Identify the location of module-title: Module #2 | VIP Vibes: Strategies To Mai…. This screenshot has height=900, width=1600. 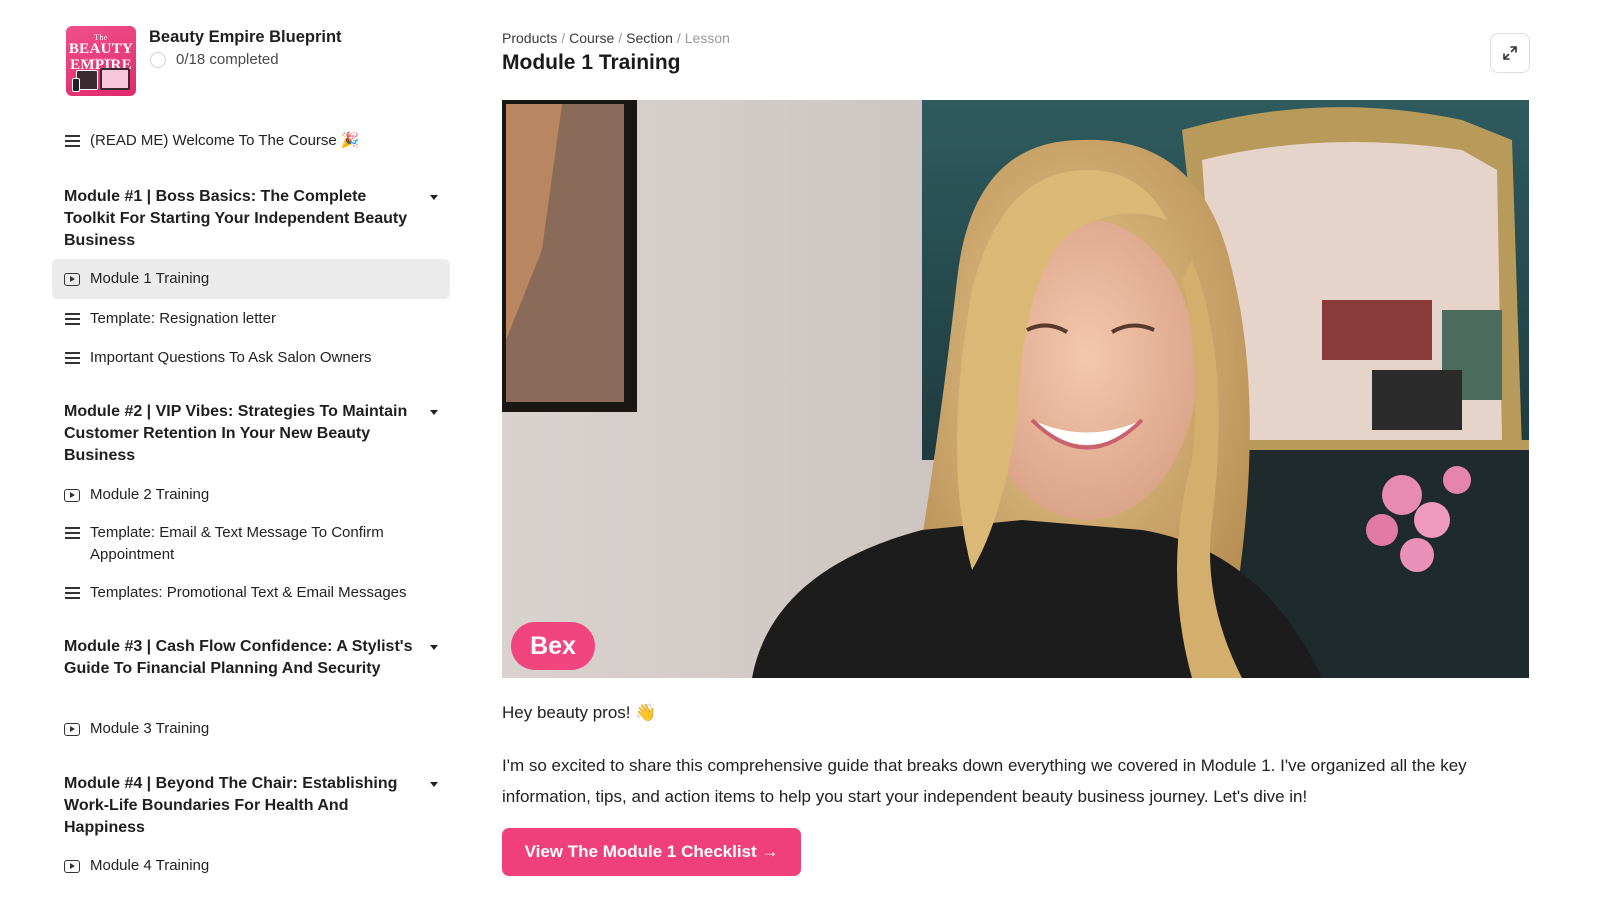
(236, 433).